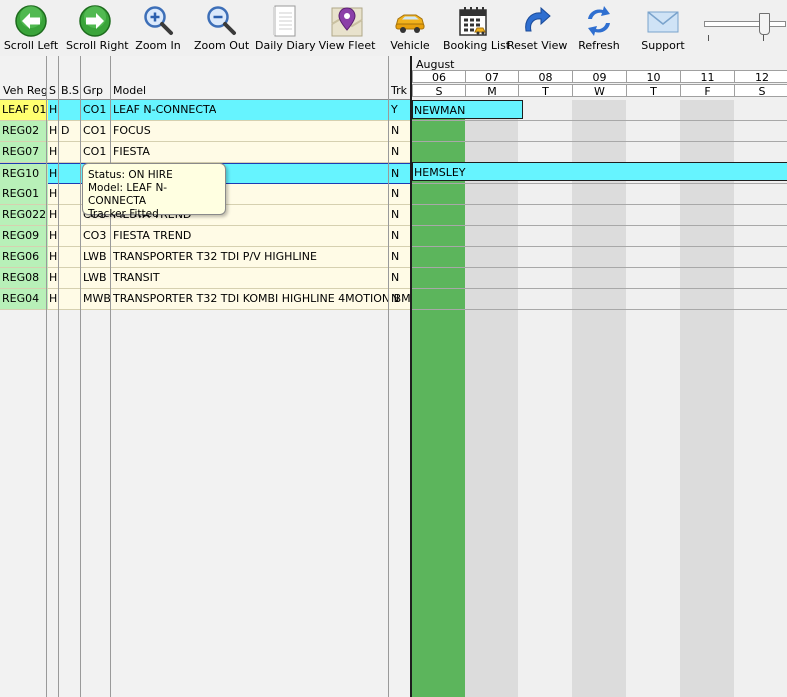  What do you see at coordinates (70, 91) in the screenshot?
I see `header-bs: B.S` at bounding box center [70, 91].